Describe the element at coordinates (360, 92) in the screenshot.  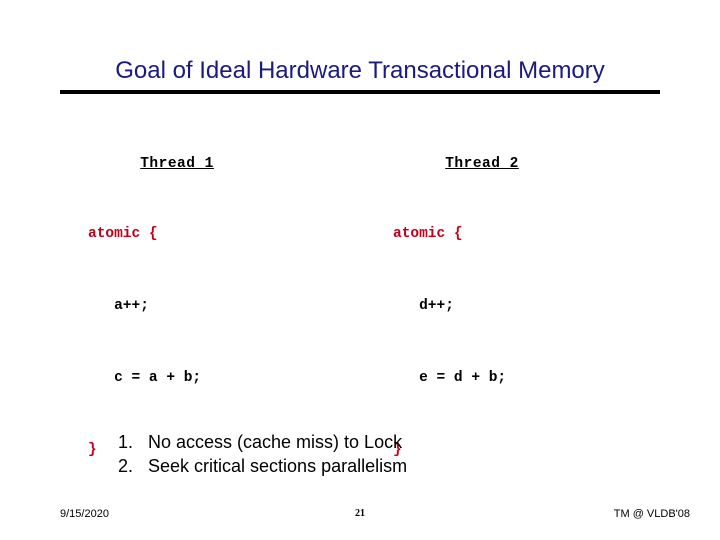
I see `title-divider` at that location.